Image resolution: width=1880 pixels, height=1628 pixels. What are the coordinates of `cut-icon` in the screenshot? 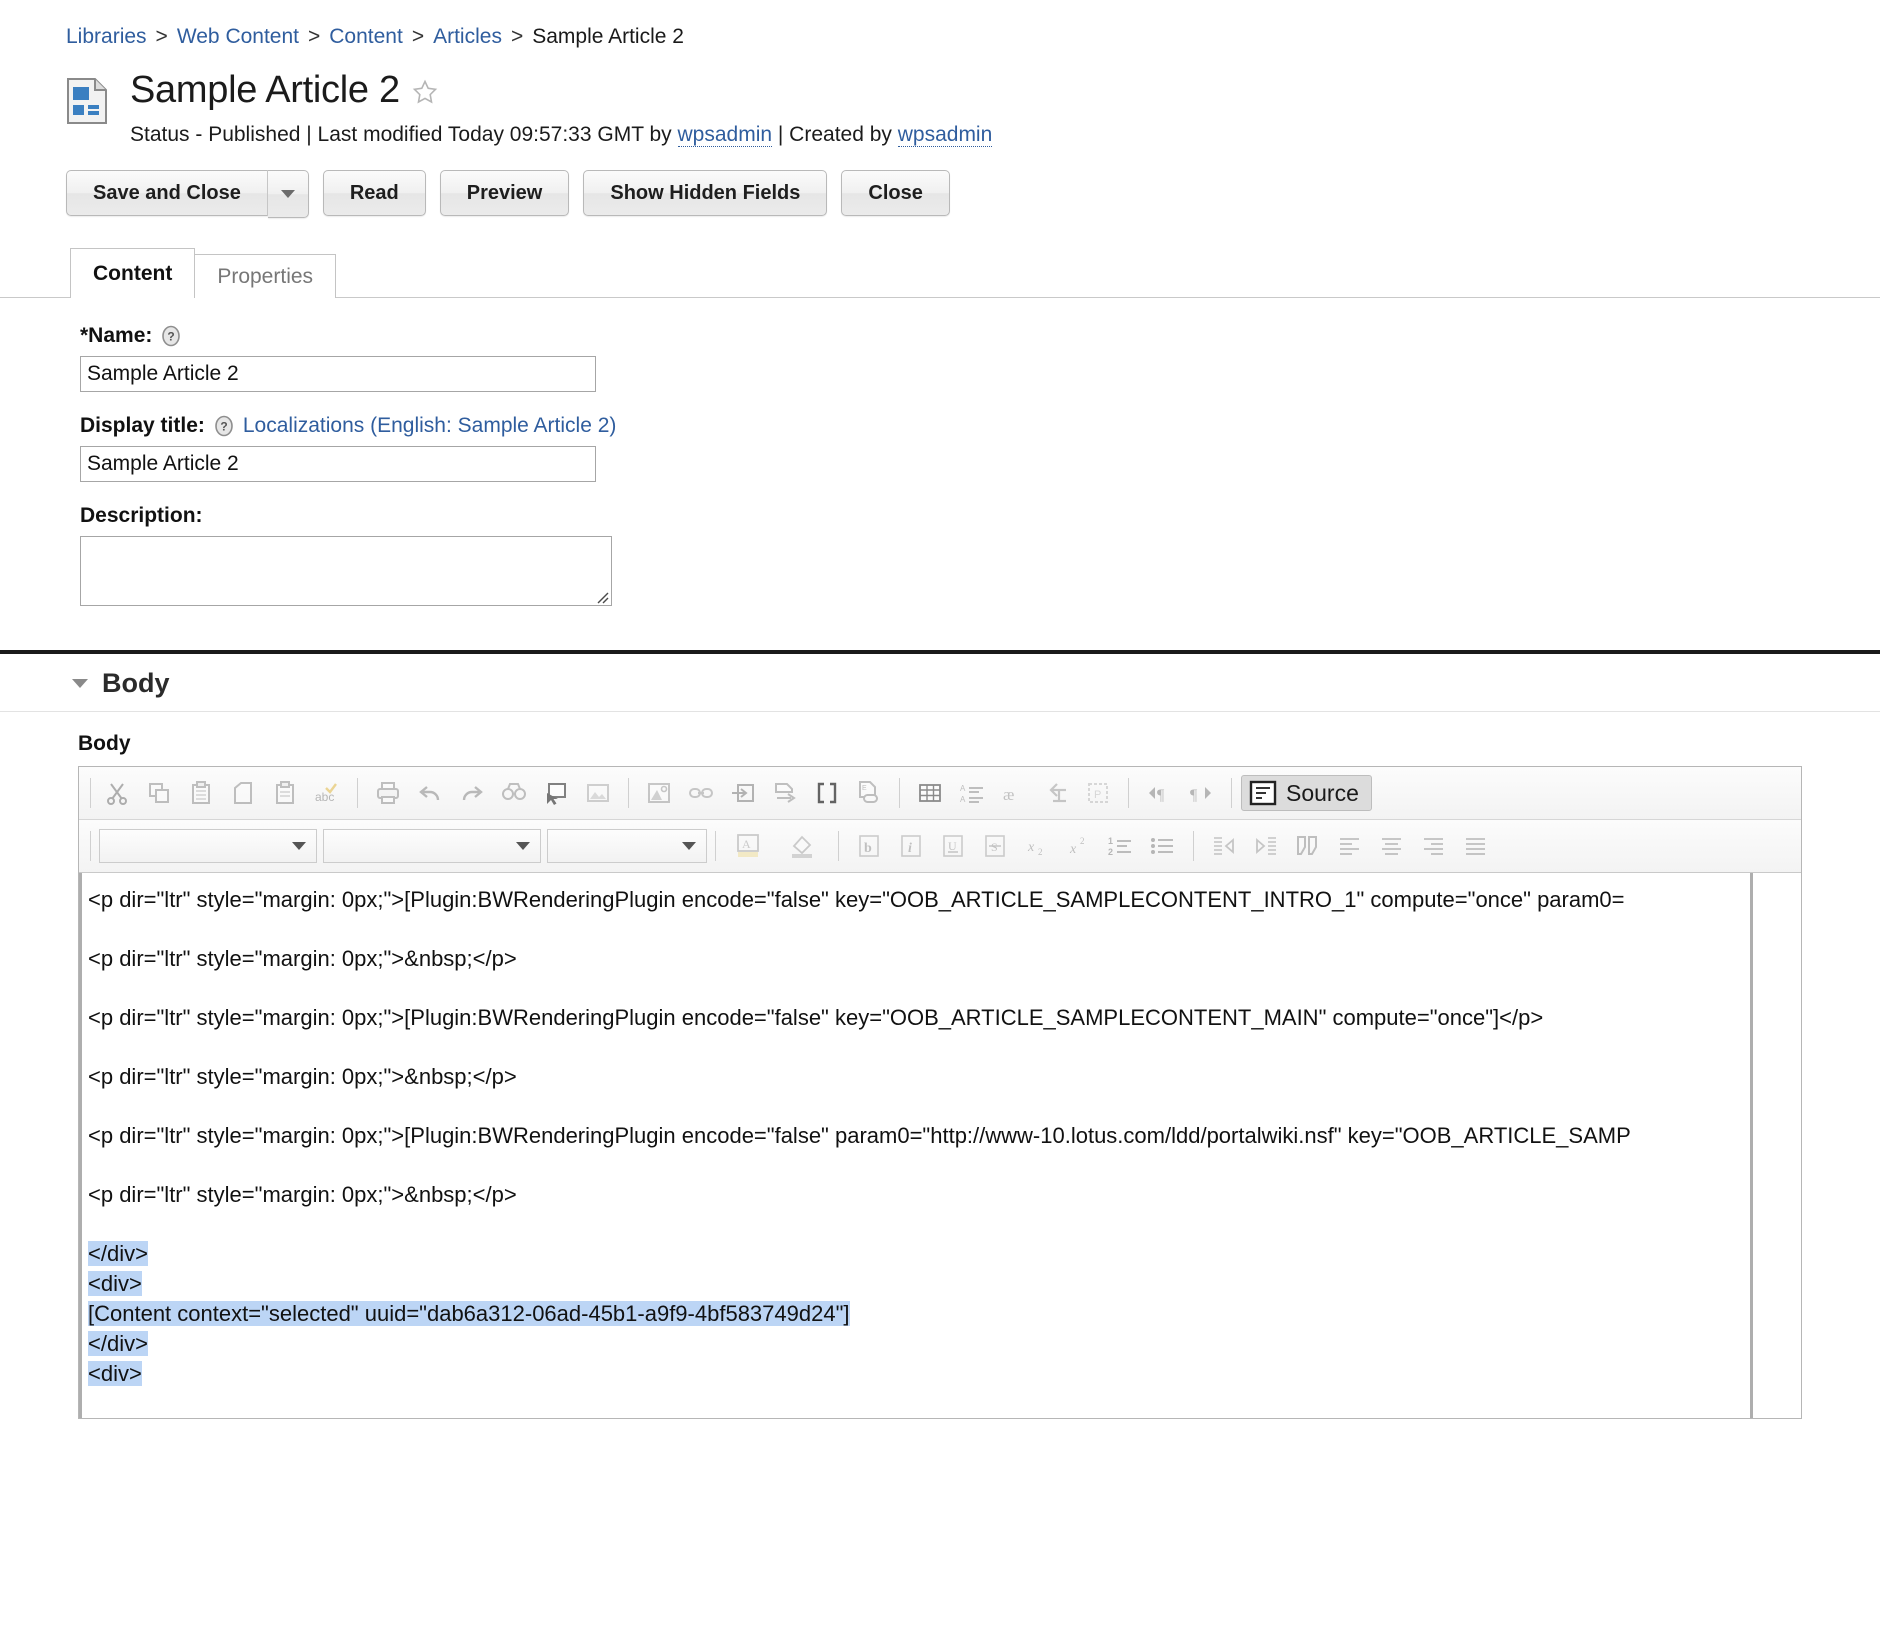 It's located at (117, 793).